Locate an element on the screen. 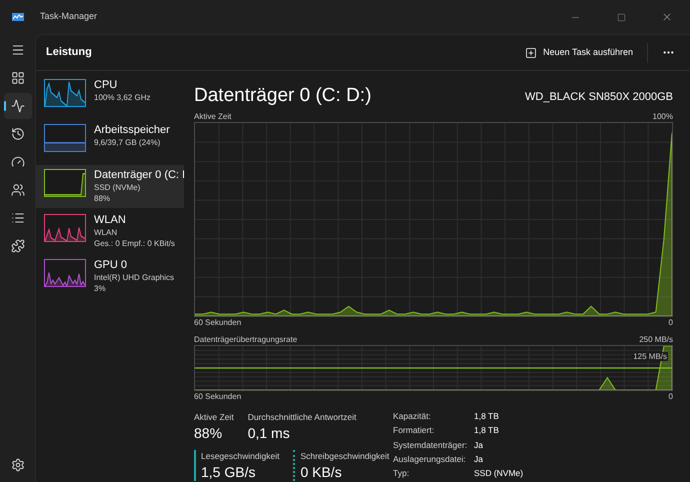 This screenshot has width=690, height=482. device-list-item: WLAN WLAN Ges.: 0 Empf.: 0 KBit/s is located at coordinates (110, 231).